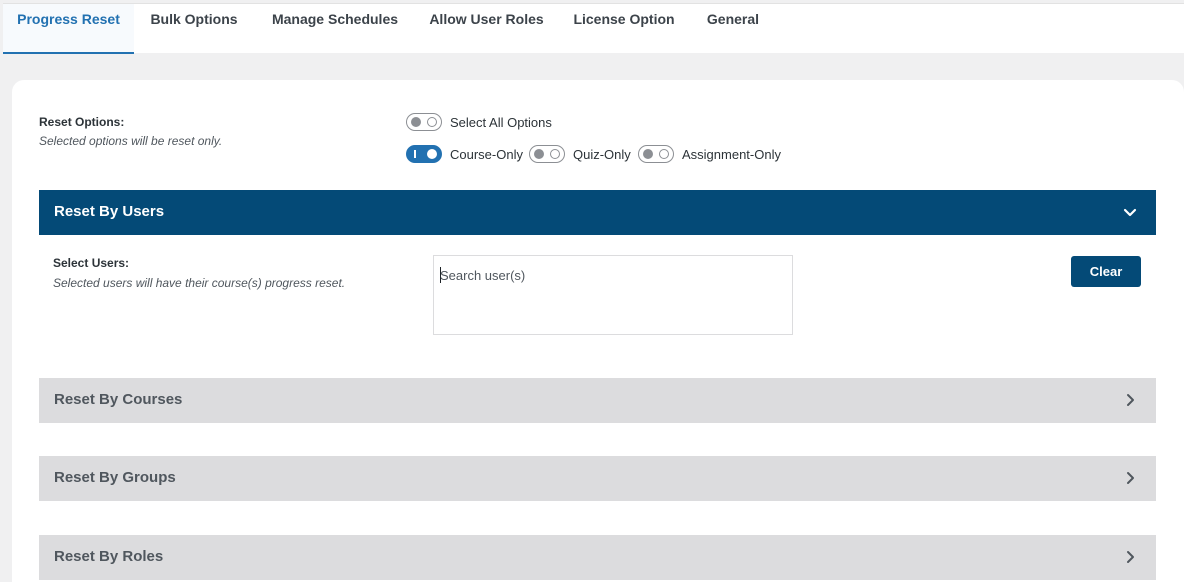 The image size is (1184, 582). What do you see at coordinates (440, 275) in the screenshot?
I see `text-cursor` at bounding box center [440, 275].